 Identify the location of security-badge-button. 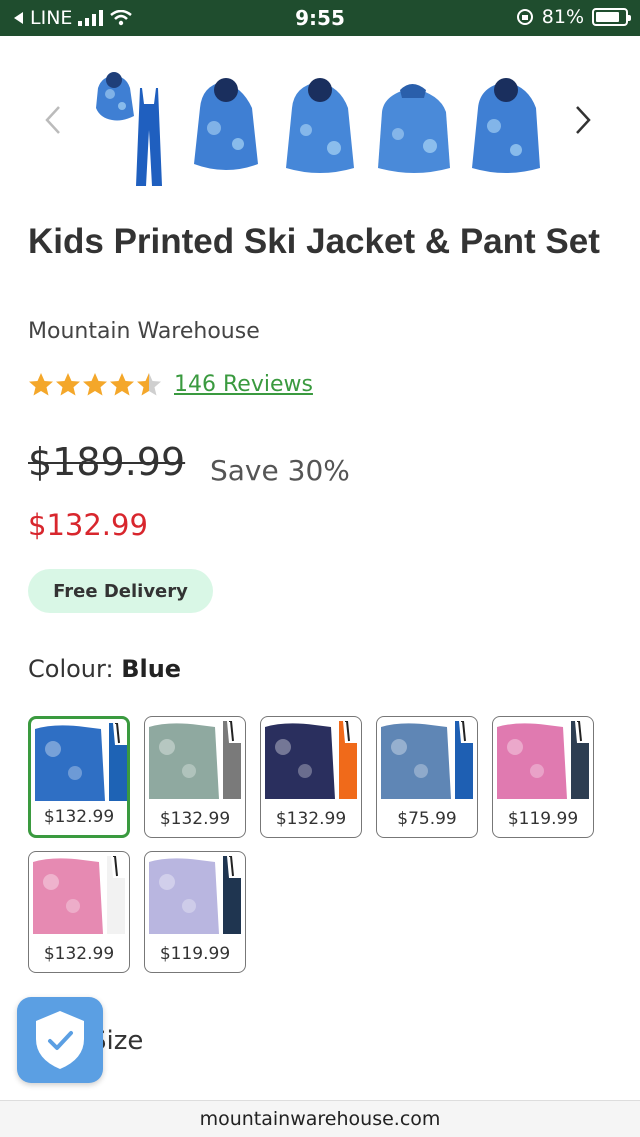
(60, 1040).